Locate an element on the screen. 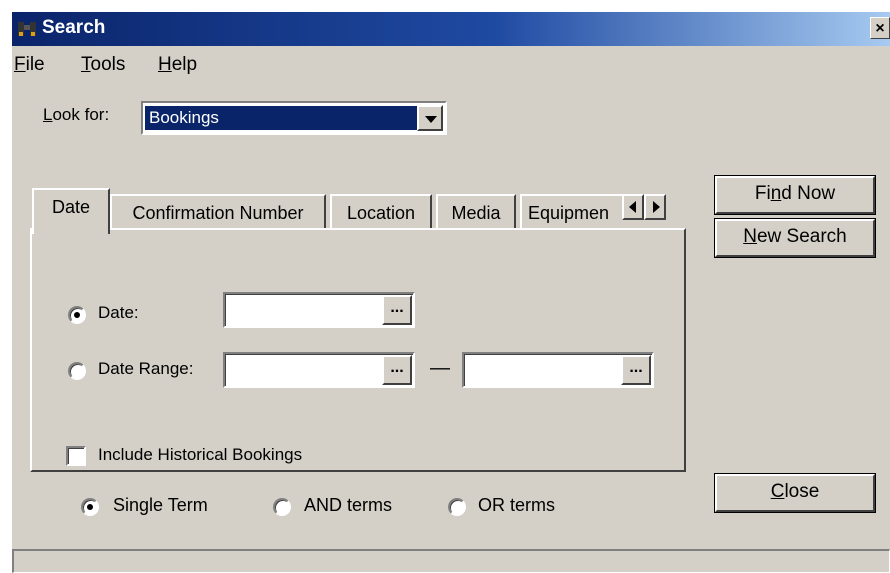 Image resolution: width=890 pixels, height=573 pixels. close-icon: × is located at coordinates (880, 28).